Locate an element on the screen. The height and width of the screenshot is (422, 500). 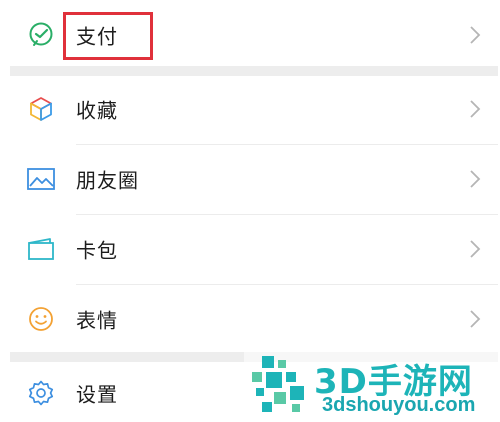
smiley-icon is located at coordinates (41, 319).